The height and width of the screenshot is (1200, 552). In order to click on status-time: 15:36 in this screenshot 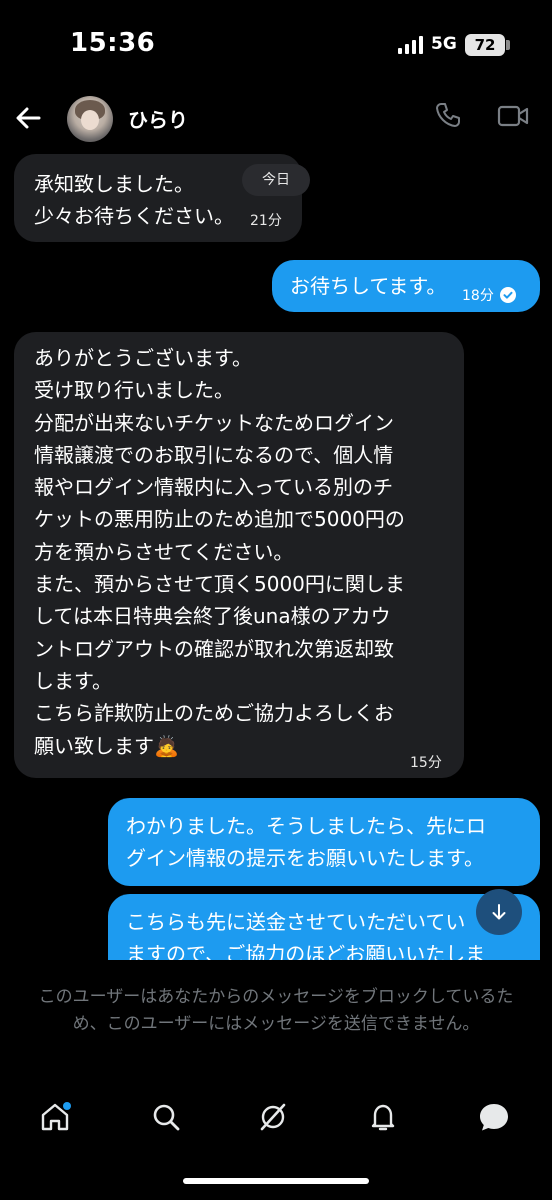, I will do `click(113, 43)`.